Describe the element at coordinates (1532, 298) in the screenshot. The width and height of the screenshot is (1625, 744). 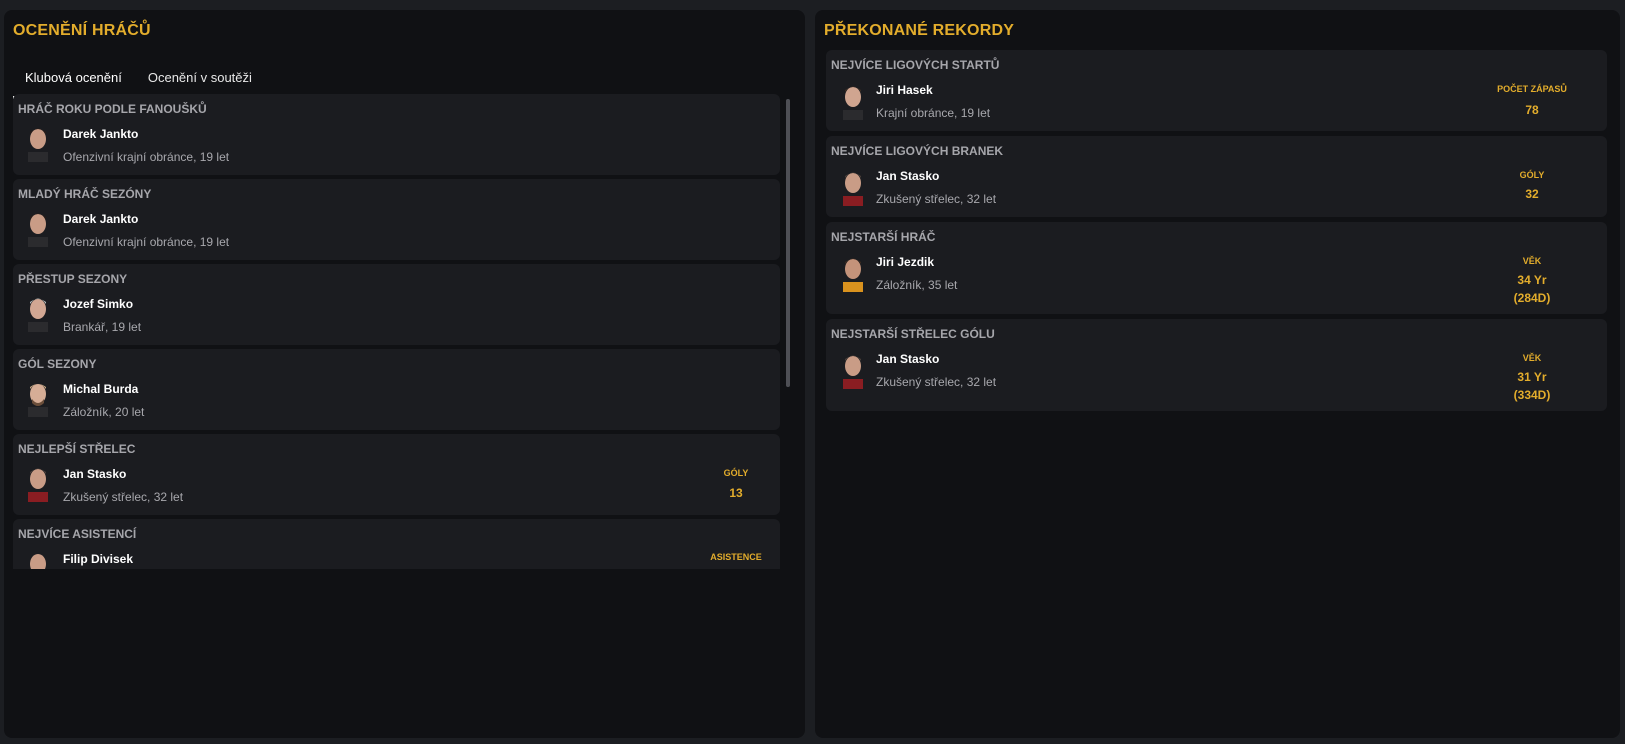
I see `stat-value-days: (284D)` at that location.